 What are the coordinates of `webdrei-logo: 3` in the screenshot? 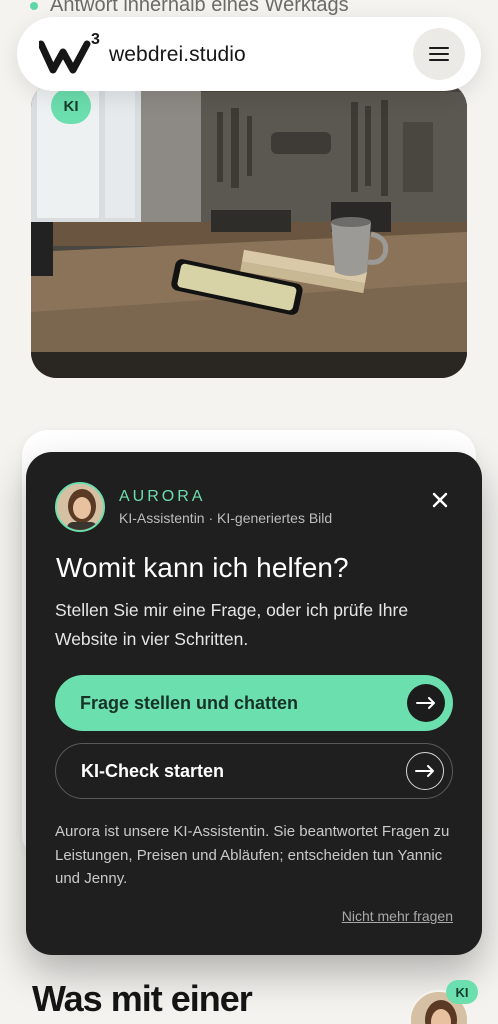 It's located at (69, 53).